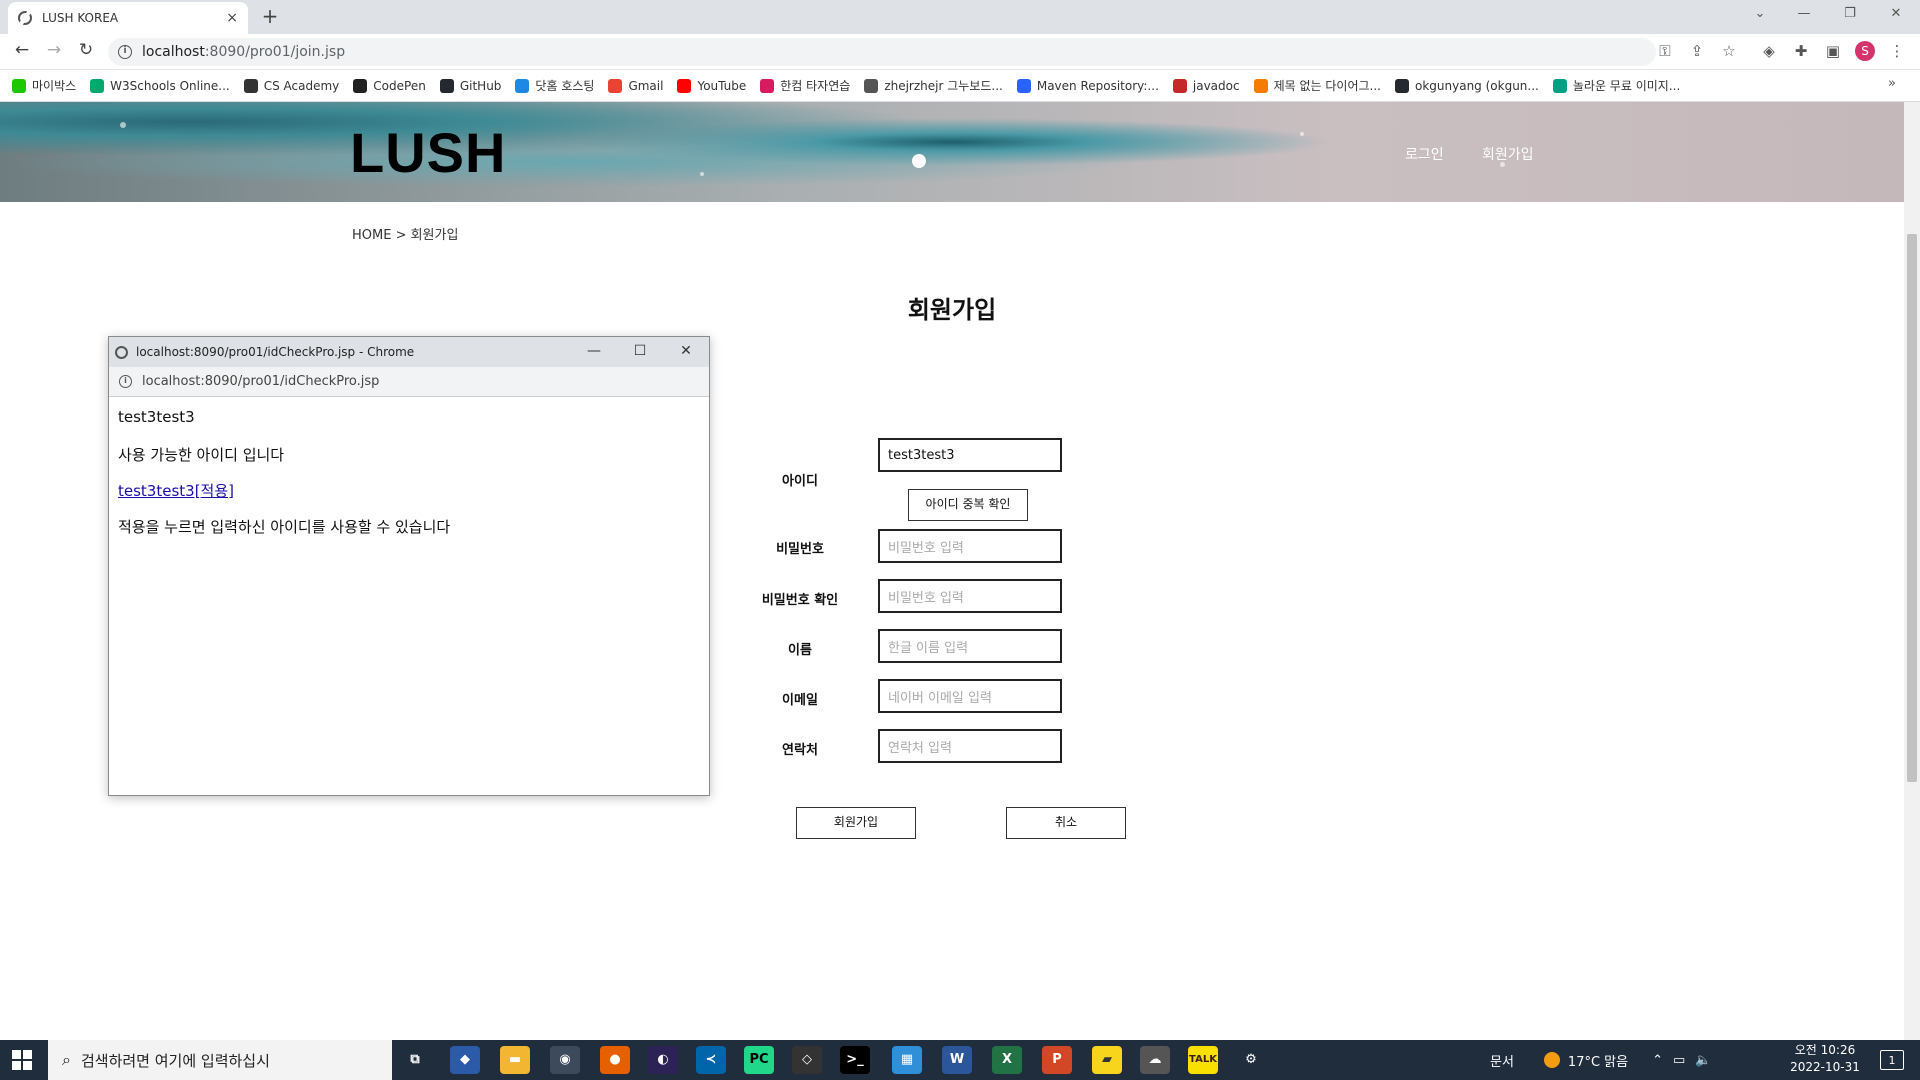 Image resolution: width=1920 pixels, height=1080 pixels. What do you see at coordinates (1760, 13) in the screenshot?
I see `tab-search-icon: ⌄` at bounding box center [1760, 13].